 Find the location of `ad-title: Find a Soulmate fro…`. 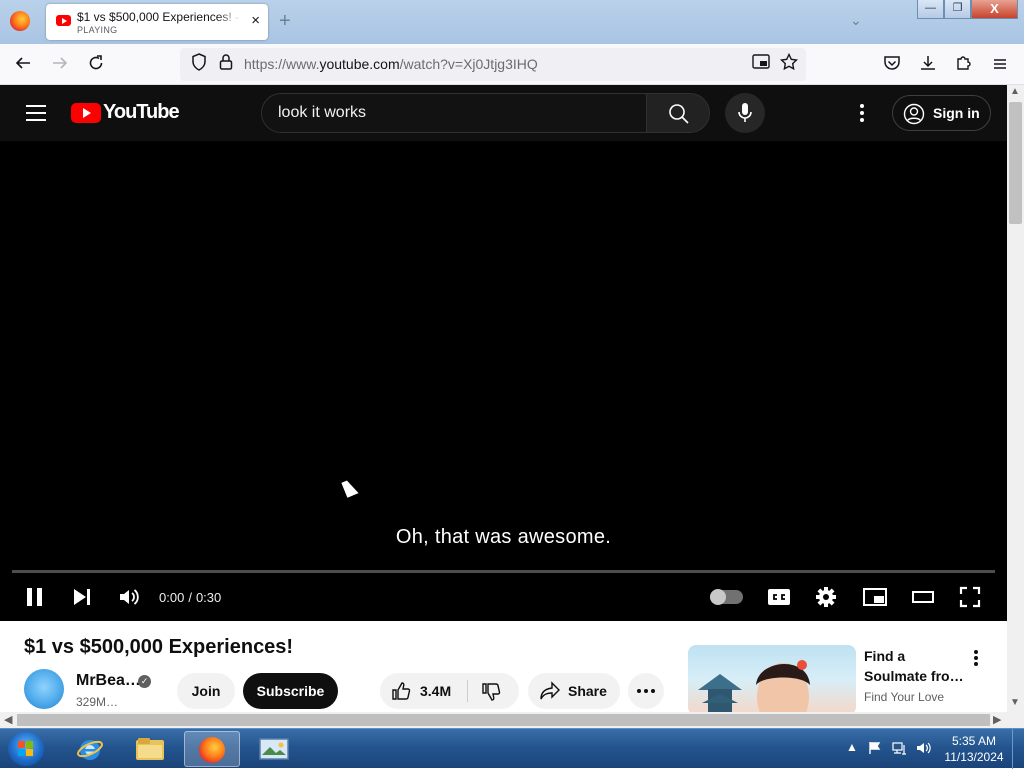

ad-title: Find a Soulmate fro… is located at coordinates (914, 666).